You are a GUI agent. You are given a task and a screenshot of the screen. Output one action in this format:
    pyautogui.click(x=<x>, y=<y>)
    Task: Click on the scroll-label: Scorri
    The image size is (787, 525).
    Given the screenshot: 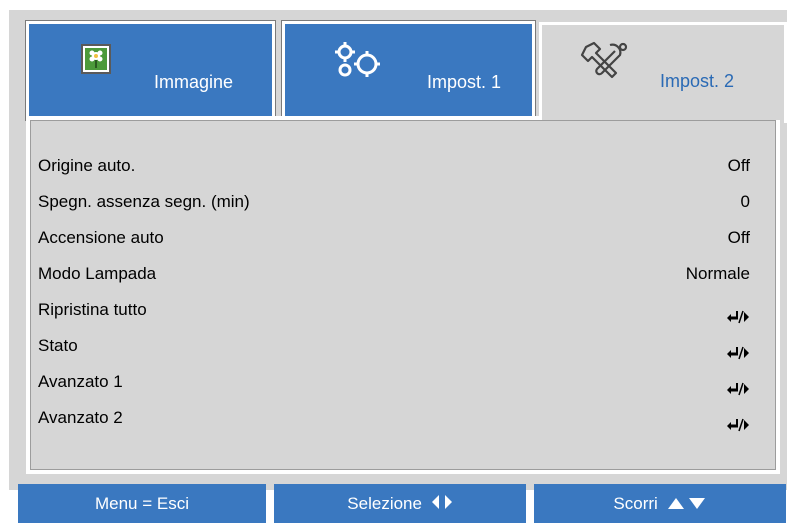 What is the action you would take?
    pyautogui.click(x=635, y=503)
    